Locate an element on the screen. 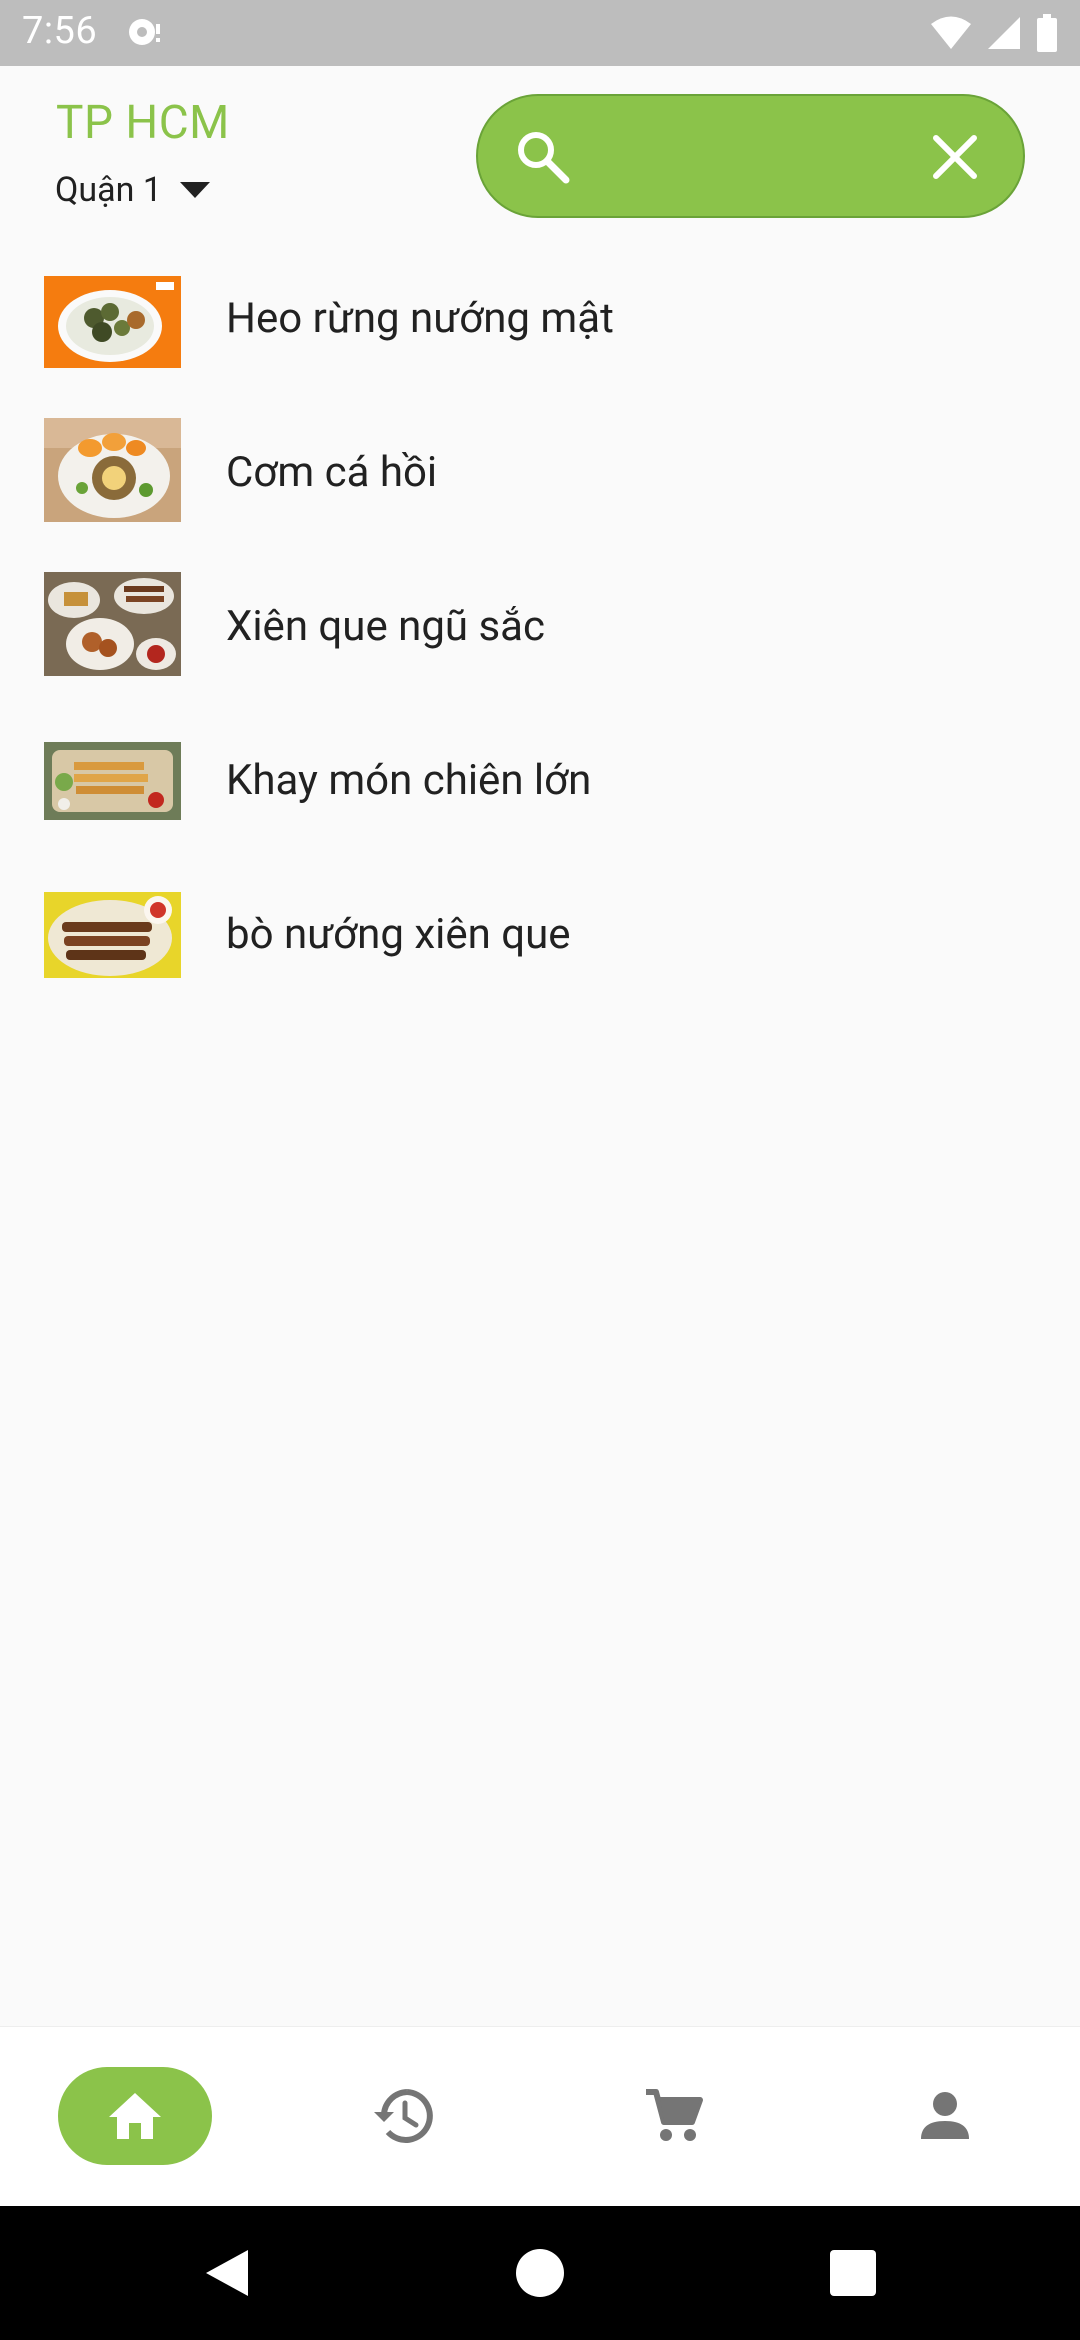 This screenshot has height=2340, width=1080. status-time: 7:56 is located at coordinates (60, 31).